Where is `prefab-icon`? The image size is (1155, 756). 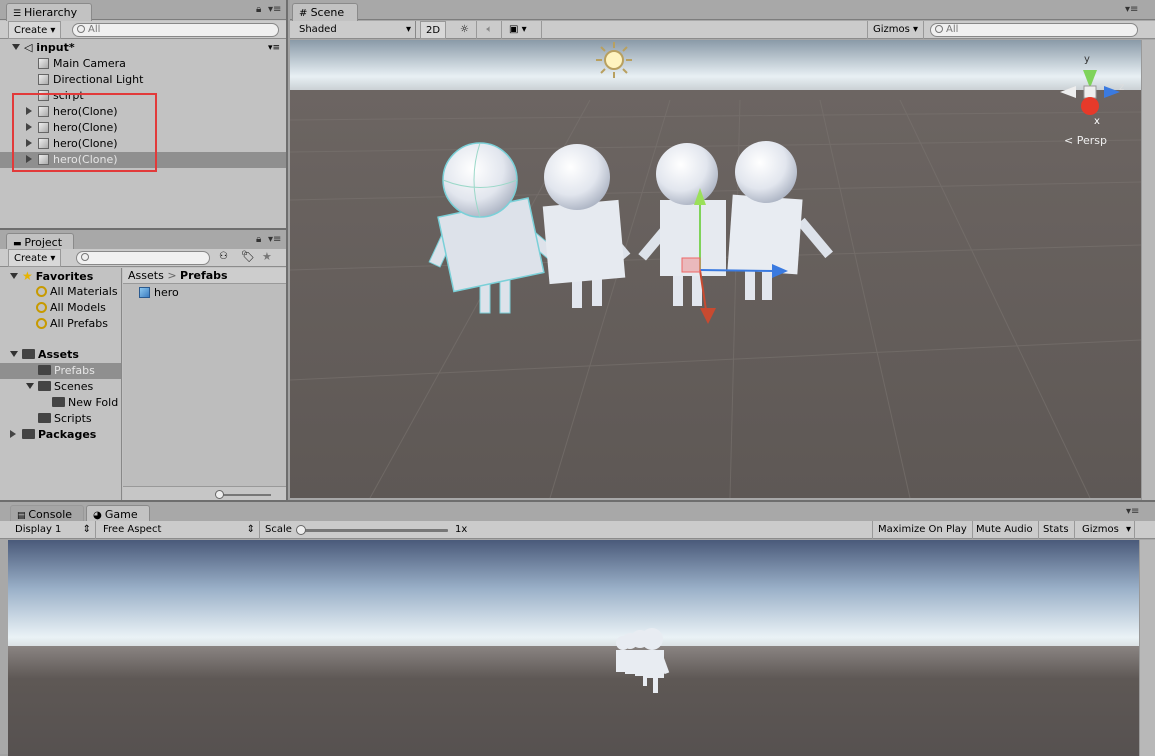 prefab-icon is located at coordinates (144, 292).